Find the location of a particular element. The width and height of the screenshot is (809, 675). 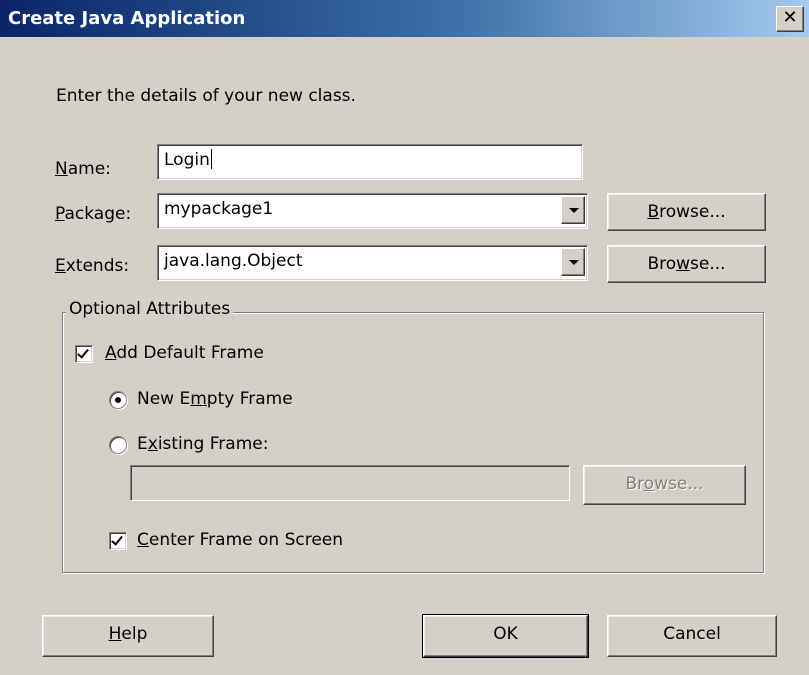

package-label: Package: is located at coordinates (93, 214).